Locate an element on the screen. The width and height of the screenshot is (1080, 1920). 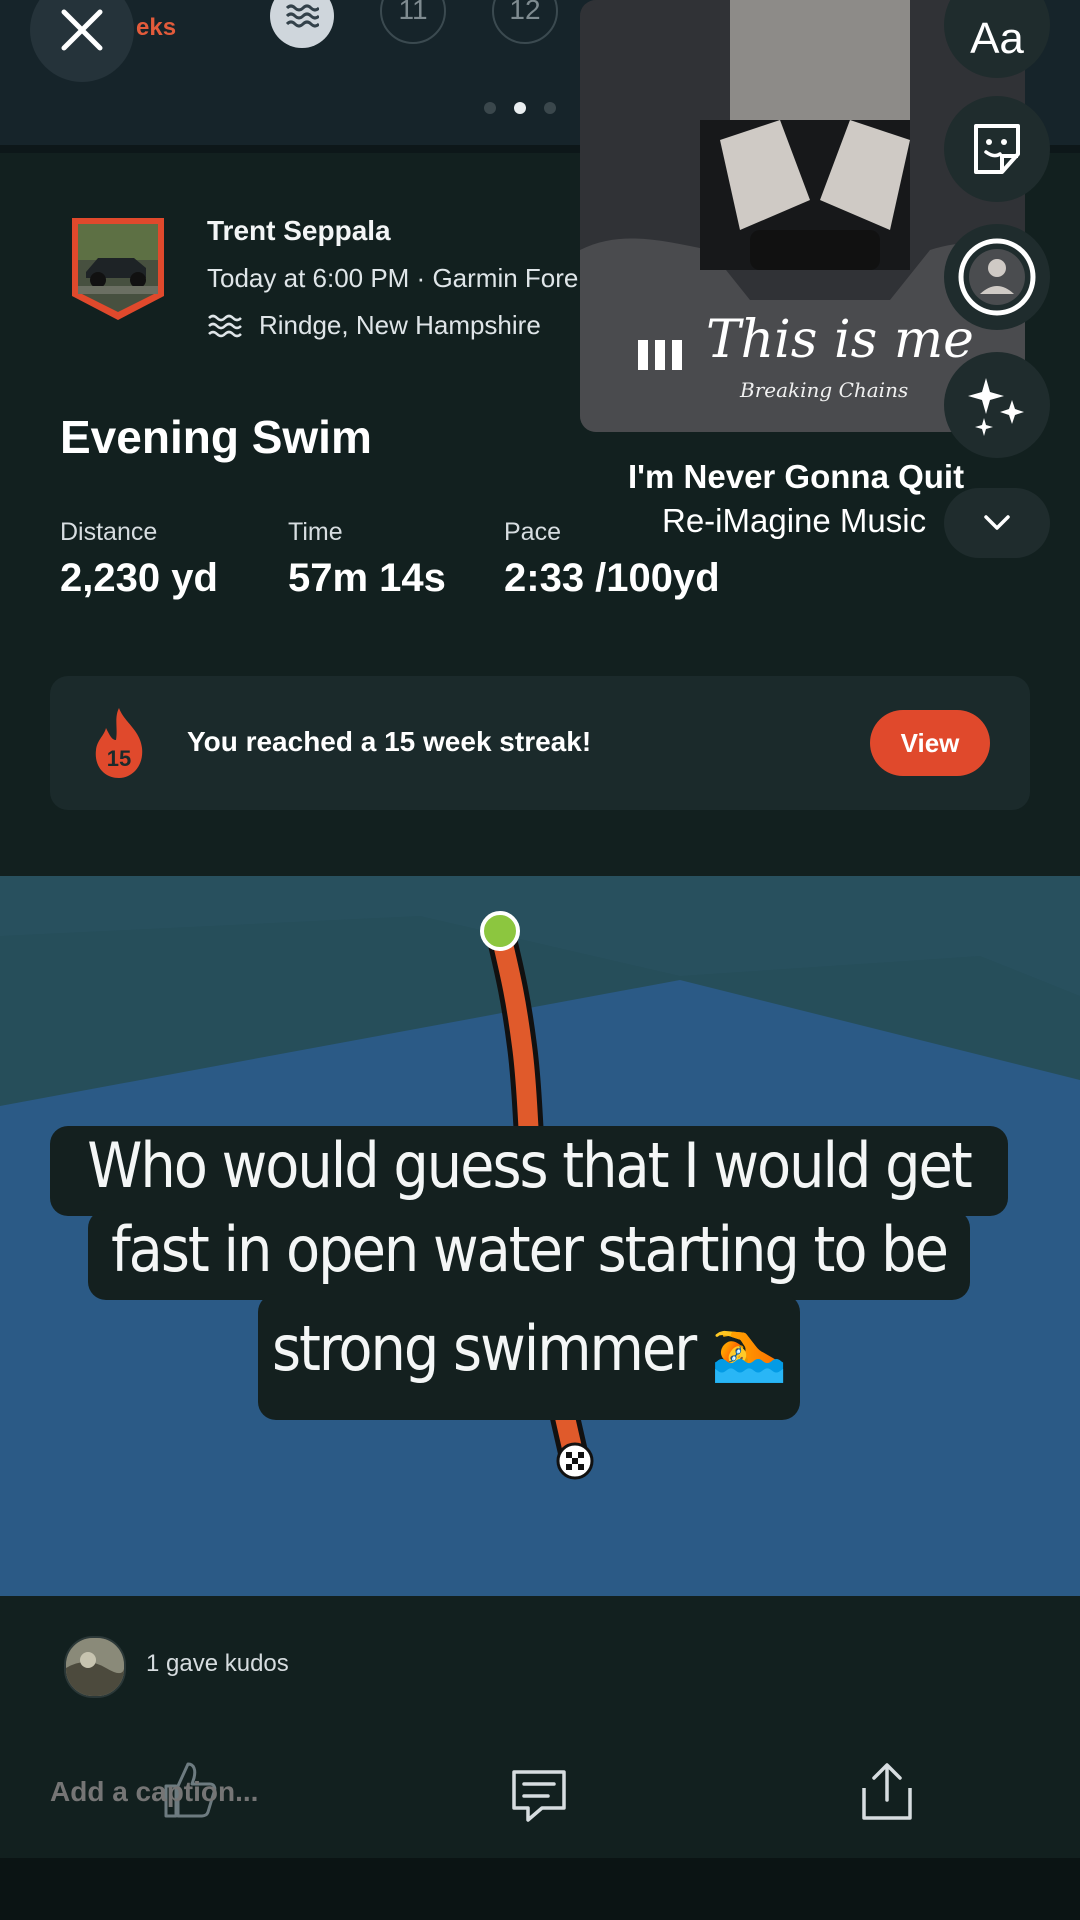
kudos-count: 1 gave kudos is located at coordinates (217, 1664).